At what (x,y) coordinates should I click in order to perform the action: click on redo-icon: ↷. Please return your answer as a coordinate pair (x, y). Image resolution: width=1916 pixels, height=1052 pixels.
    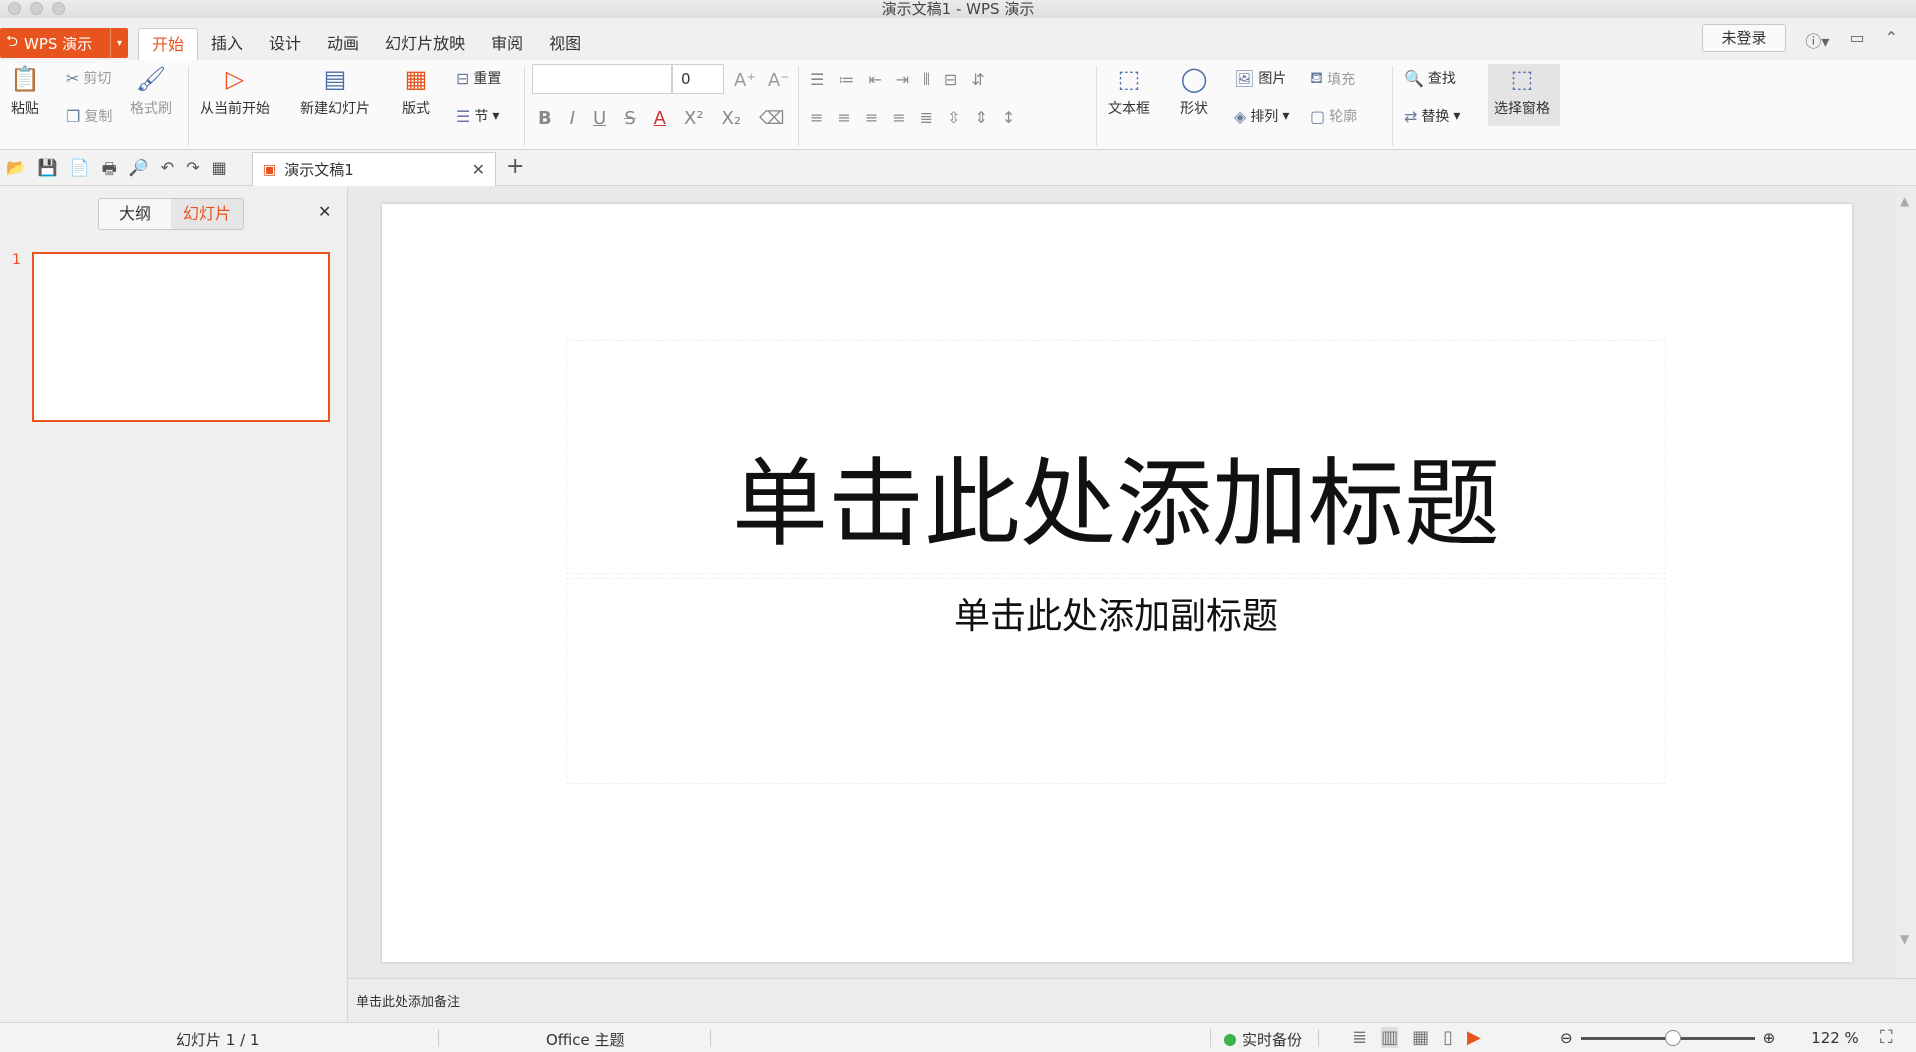
    Looking at the image, I should click on (192, 171).